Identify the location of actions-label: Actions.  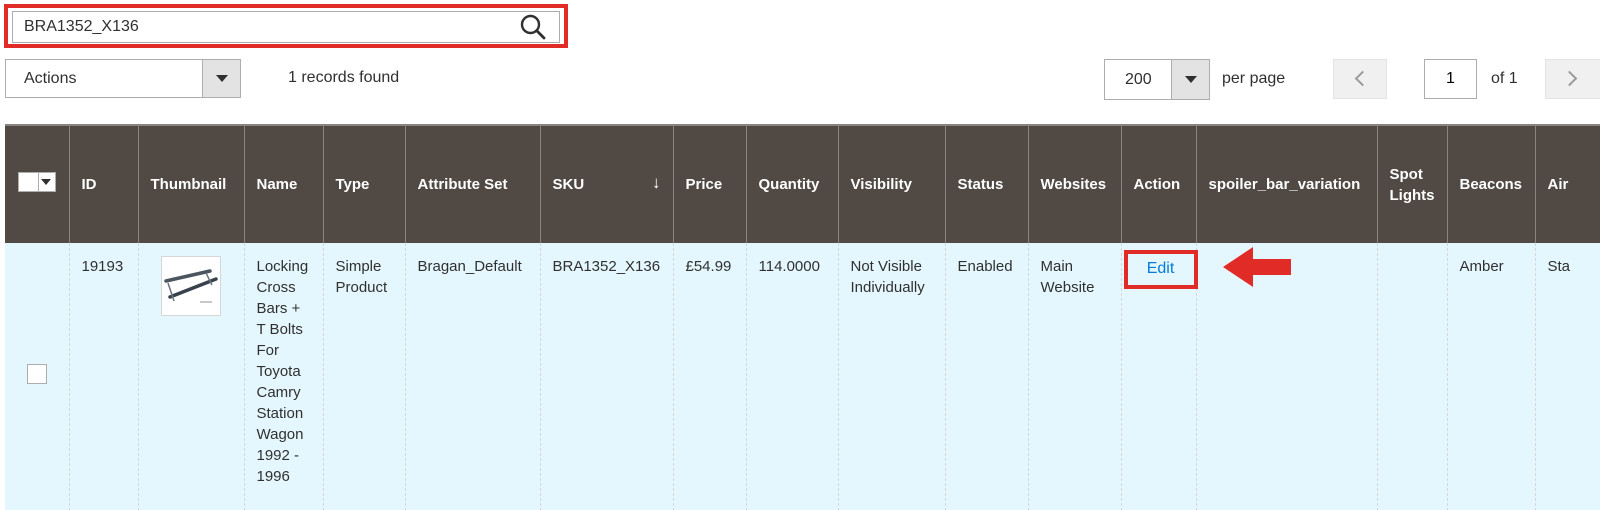
(50, 78).